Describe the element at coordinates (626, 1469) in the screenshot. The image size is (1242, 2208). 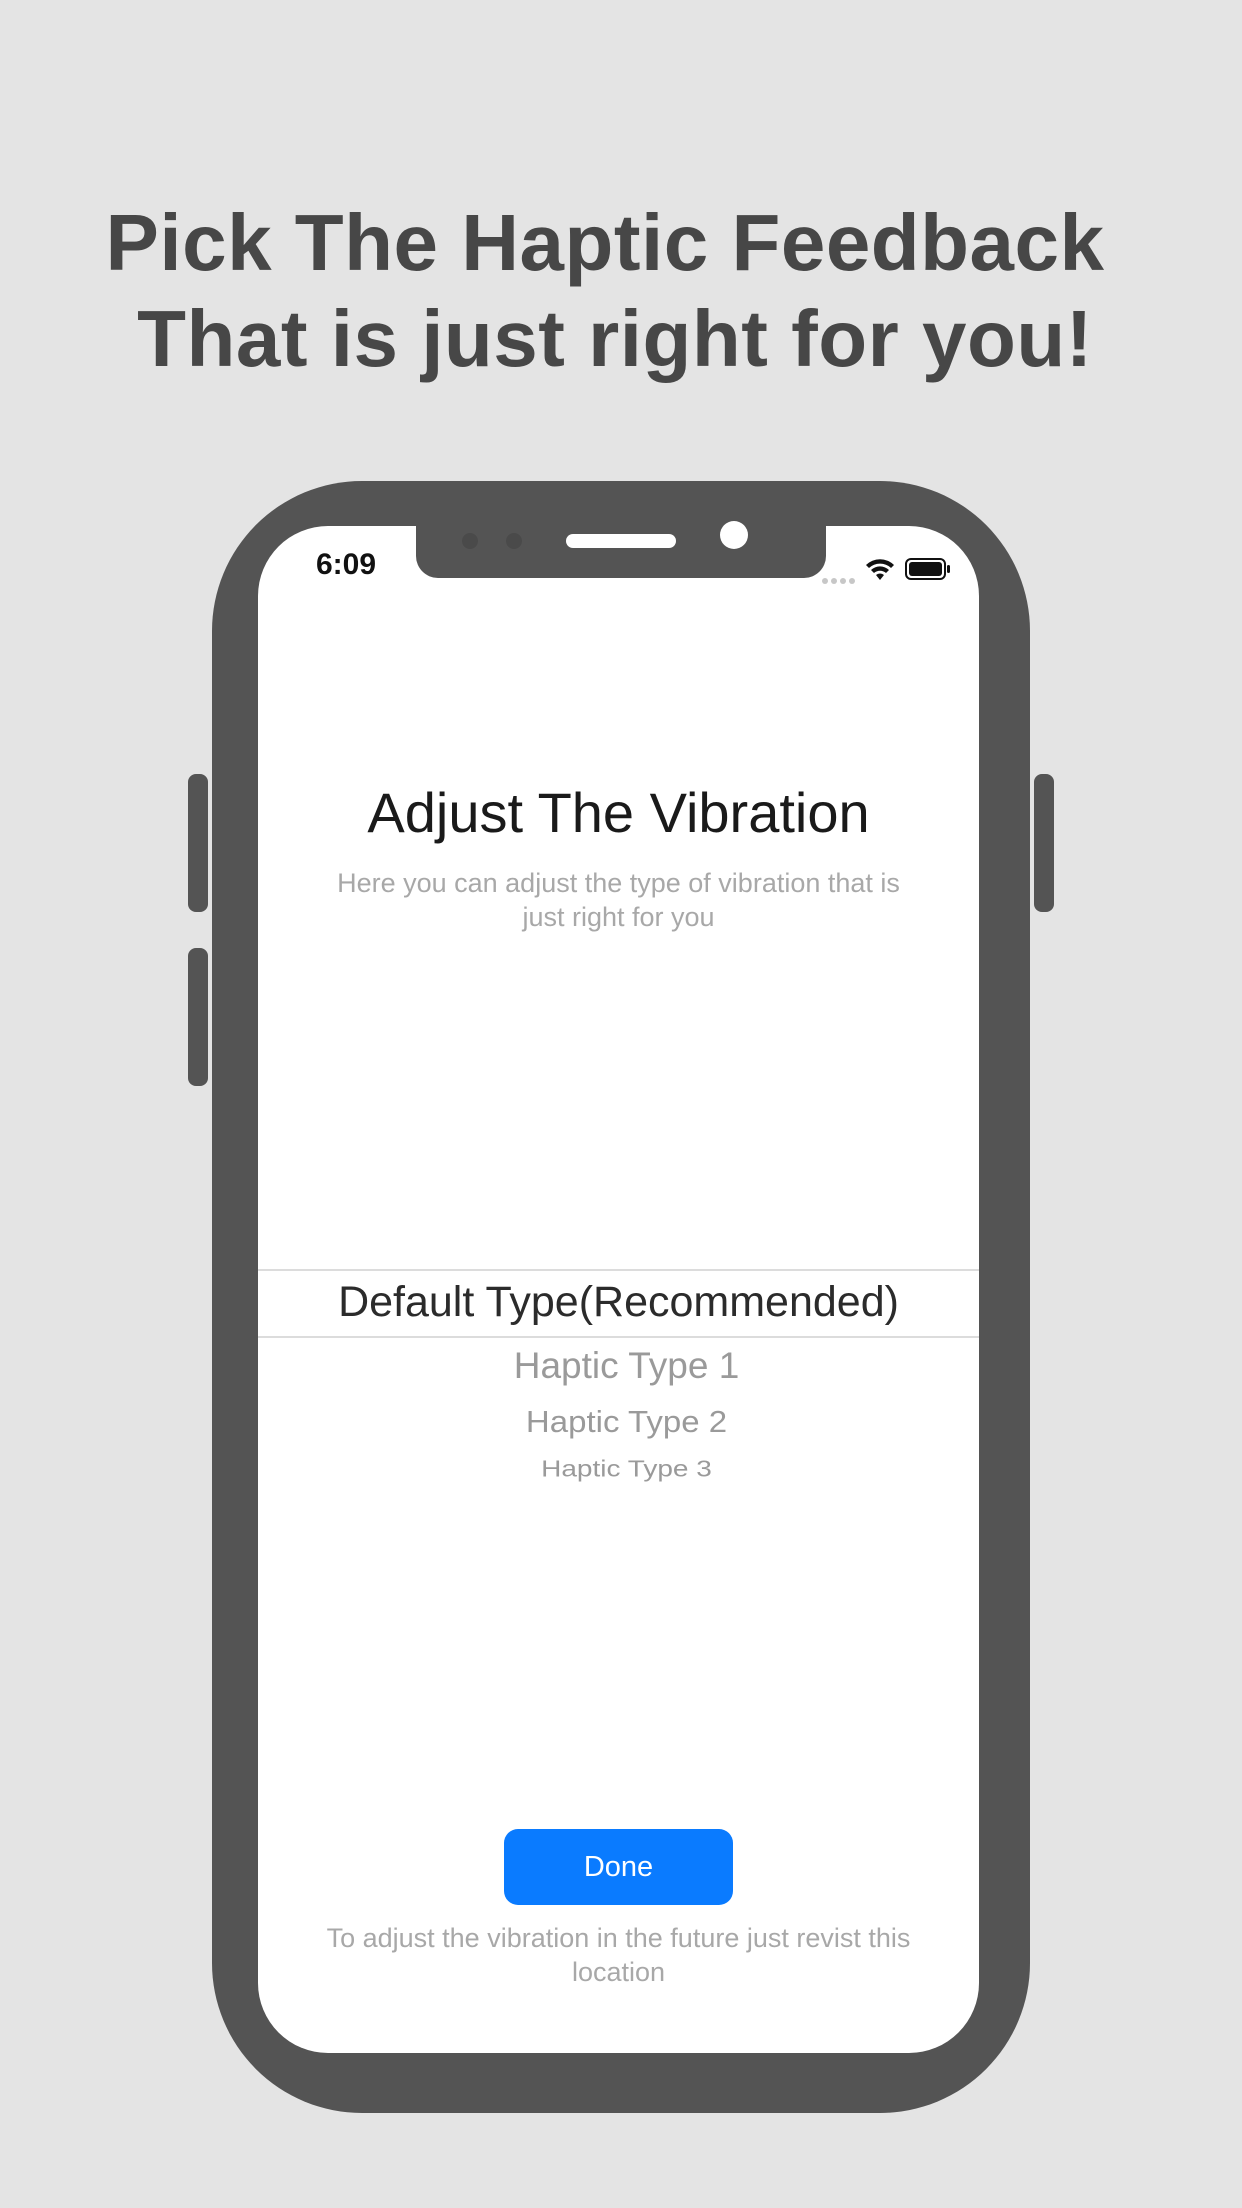
I see `picker-option-3: Haptic Type 3` at that location.